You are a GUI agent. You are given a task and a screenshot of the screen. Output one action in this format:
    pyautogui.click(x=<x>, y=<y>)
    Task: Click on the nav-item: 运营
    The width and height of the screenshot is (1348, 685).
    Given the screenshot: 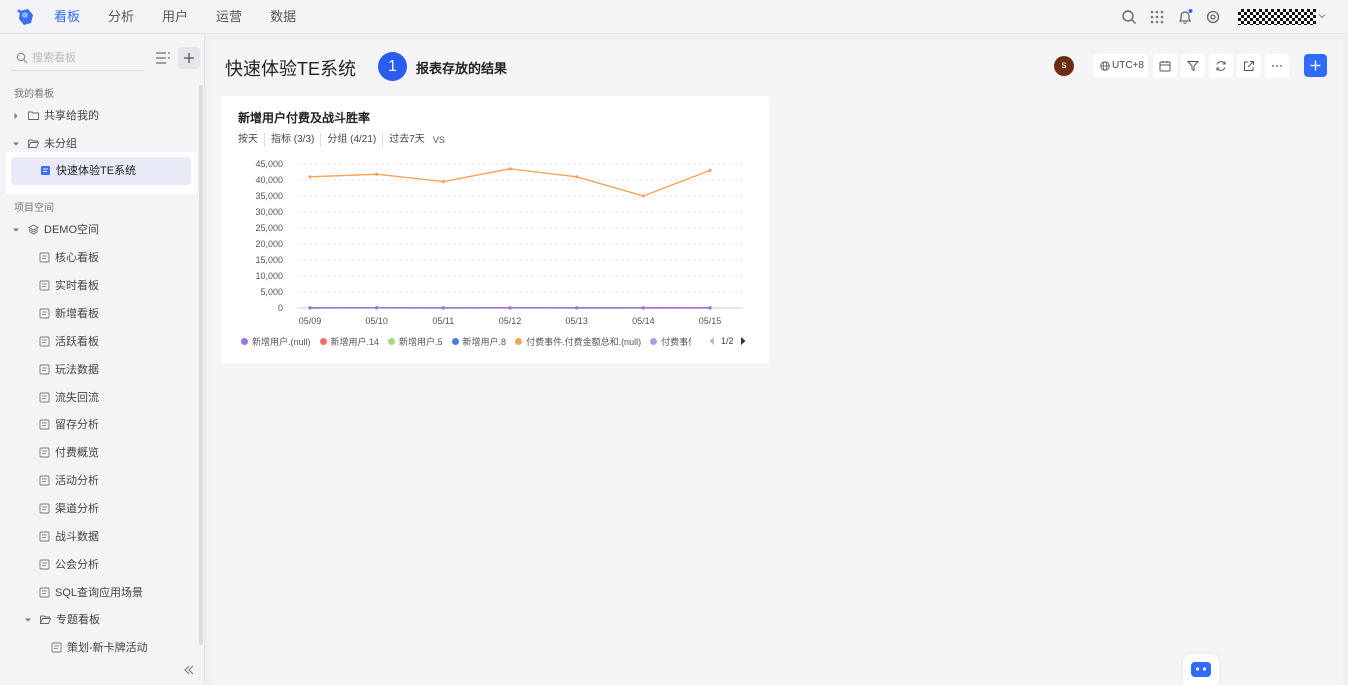 What is the action you would take?
    pyautogui.click(x=229, y=17)
    